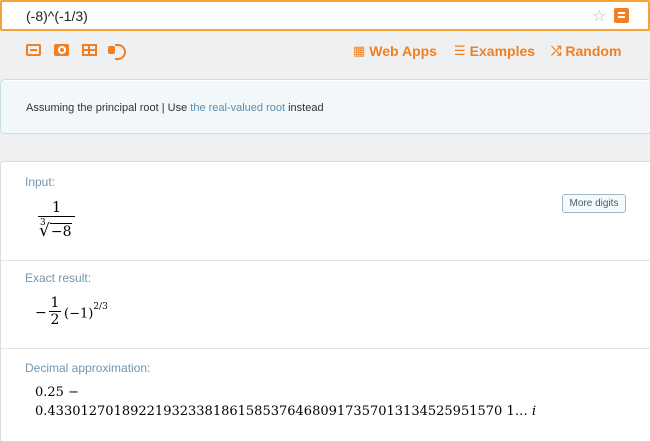 Image resolution: width=650 pixels, height=441 pixels. What do you see at coordinates (594, 203) in the screenshot?
I see `more-digits-button: More digits` at bounding box center [594, 203].